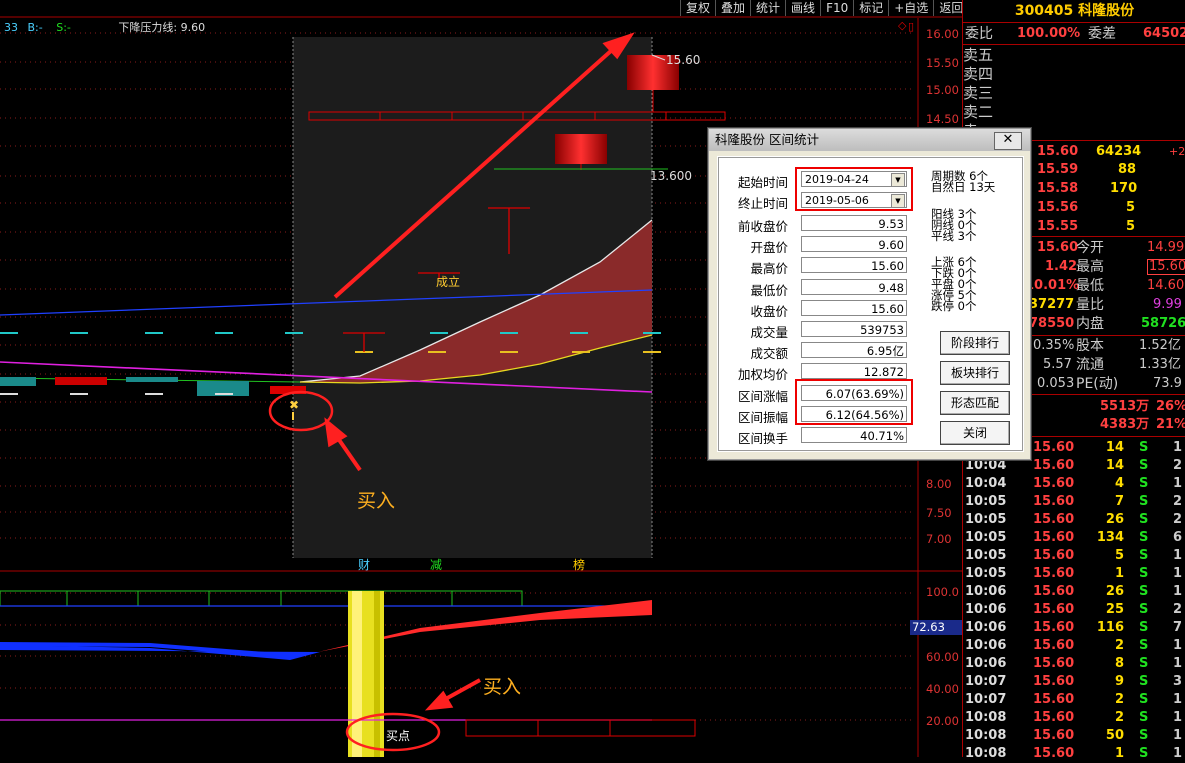 This screenshot has height=763, width=1185. I want to click on stage-rank-button: 阶段排行, so click(975, 343).